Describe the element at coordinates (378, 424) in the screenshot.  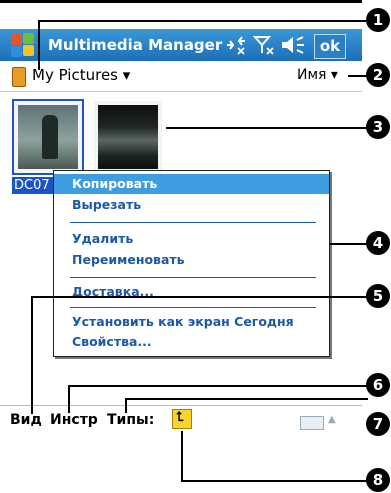
I see `callout-7: 7` at that location.